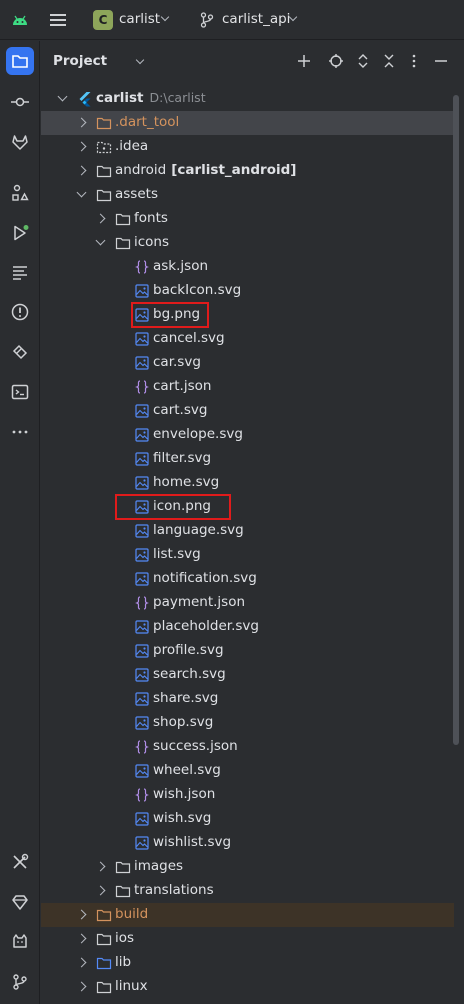 This screenshot has width=464, height=1004. I want to click on tree-item: assets, so click(247, 195).